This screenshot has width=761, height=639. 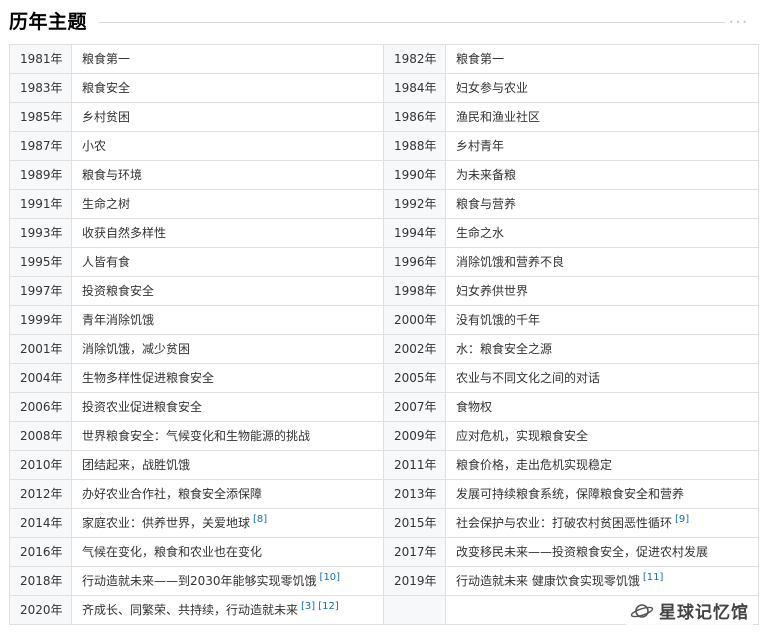 I want to click on theme-text: 小农, so click(x=94, y=146).